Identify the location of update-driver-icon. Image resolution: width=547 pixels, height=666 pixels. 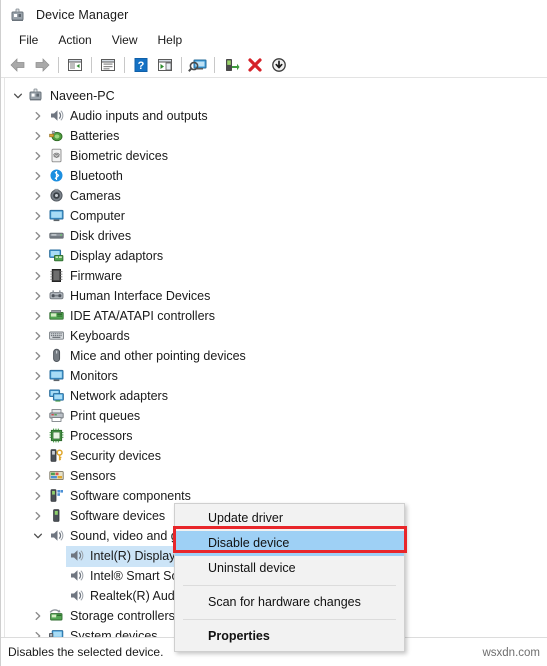
(165, 65).